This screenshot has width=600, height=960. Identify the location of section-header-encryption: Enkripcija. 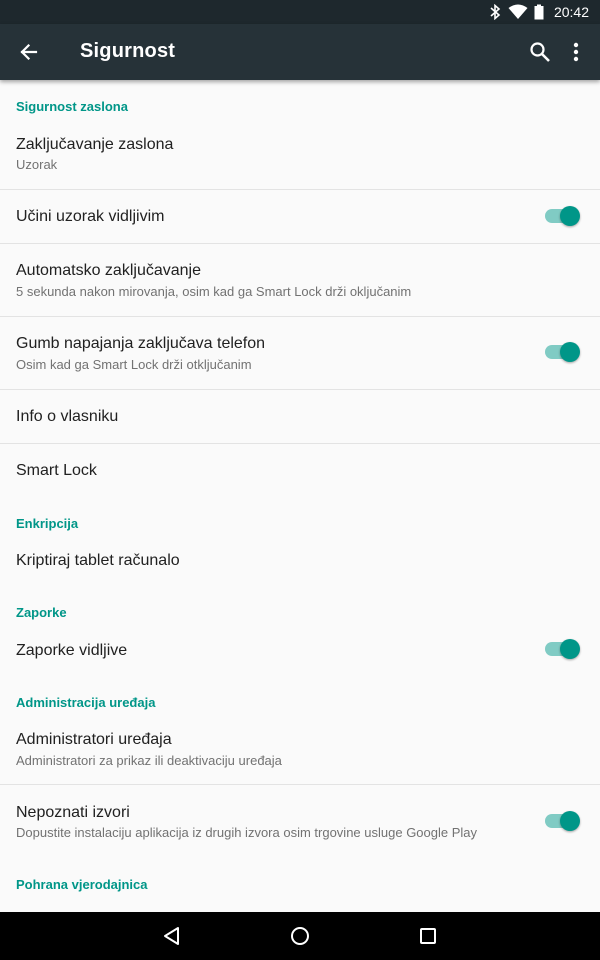
(47, 523).